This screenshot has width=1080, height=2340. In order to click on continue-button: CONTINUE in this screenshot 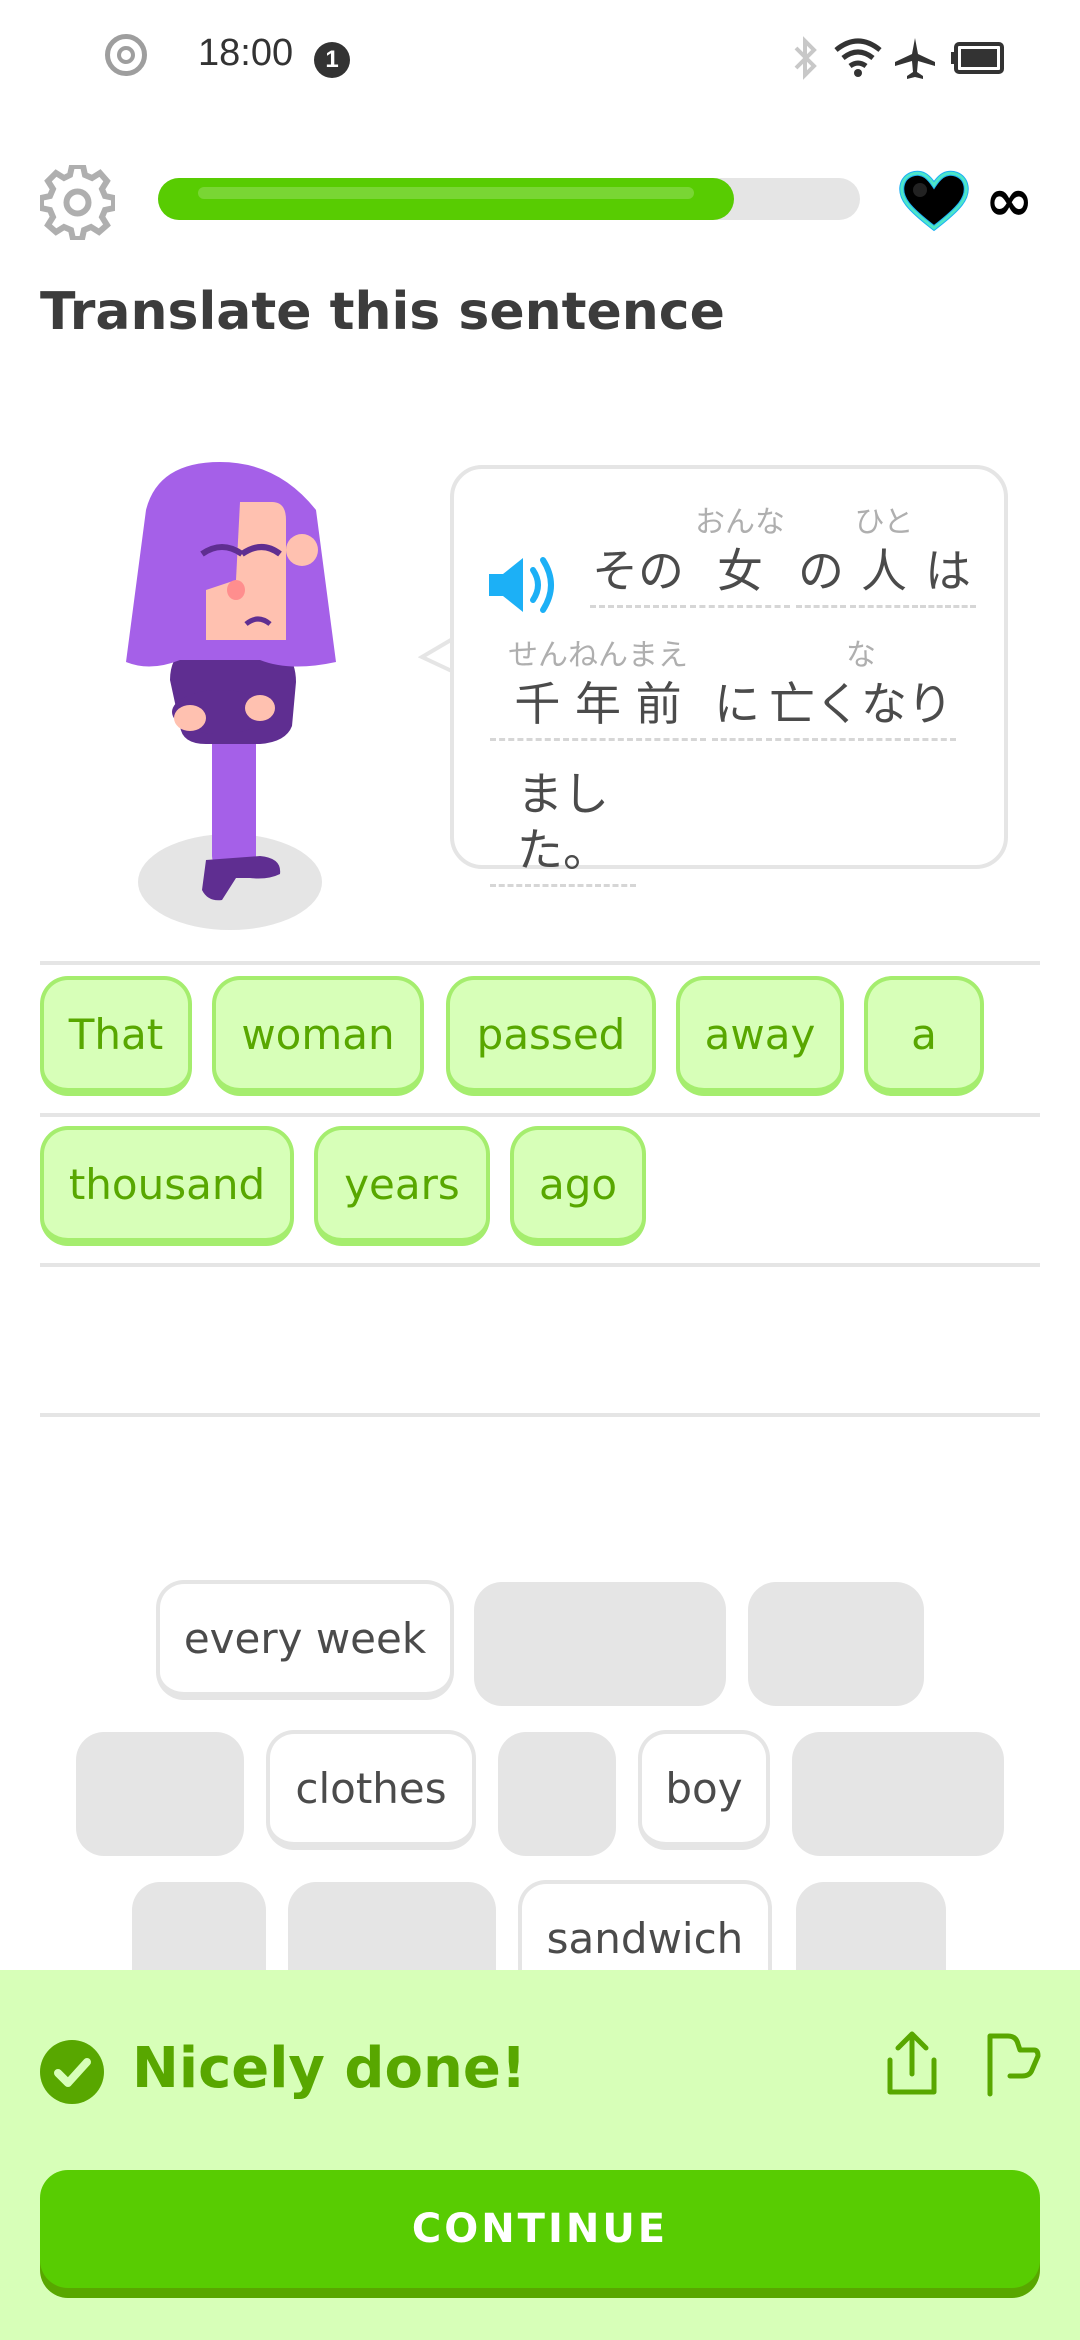, I will do `click(540, 2229)`.